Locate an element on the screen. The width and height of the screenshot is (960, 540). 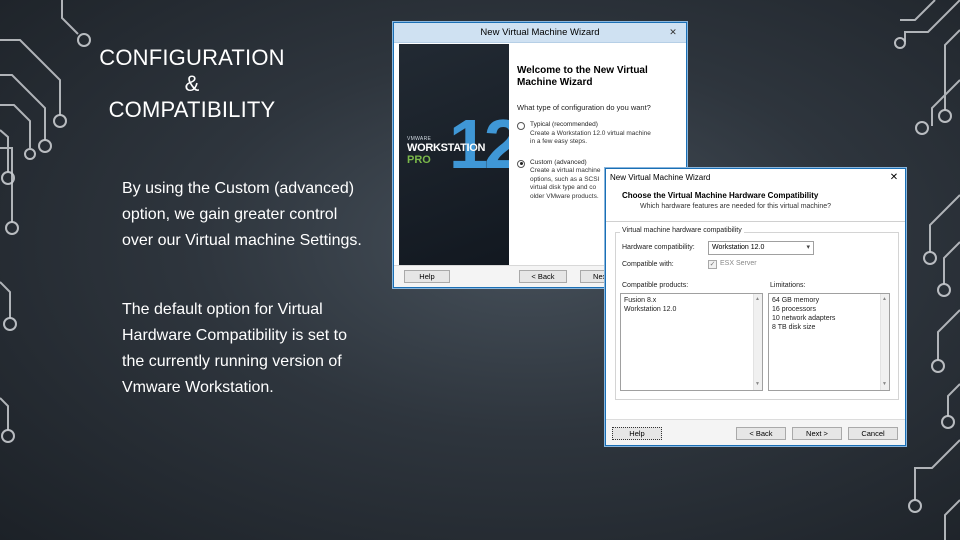
bullet-2-line-3: the currently running version of is located at coordinates (232, 361).